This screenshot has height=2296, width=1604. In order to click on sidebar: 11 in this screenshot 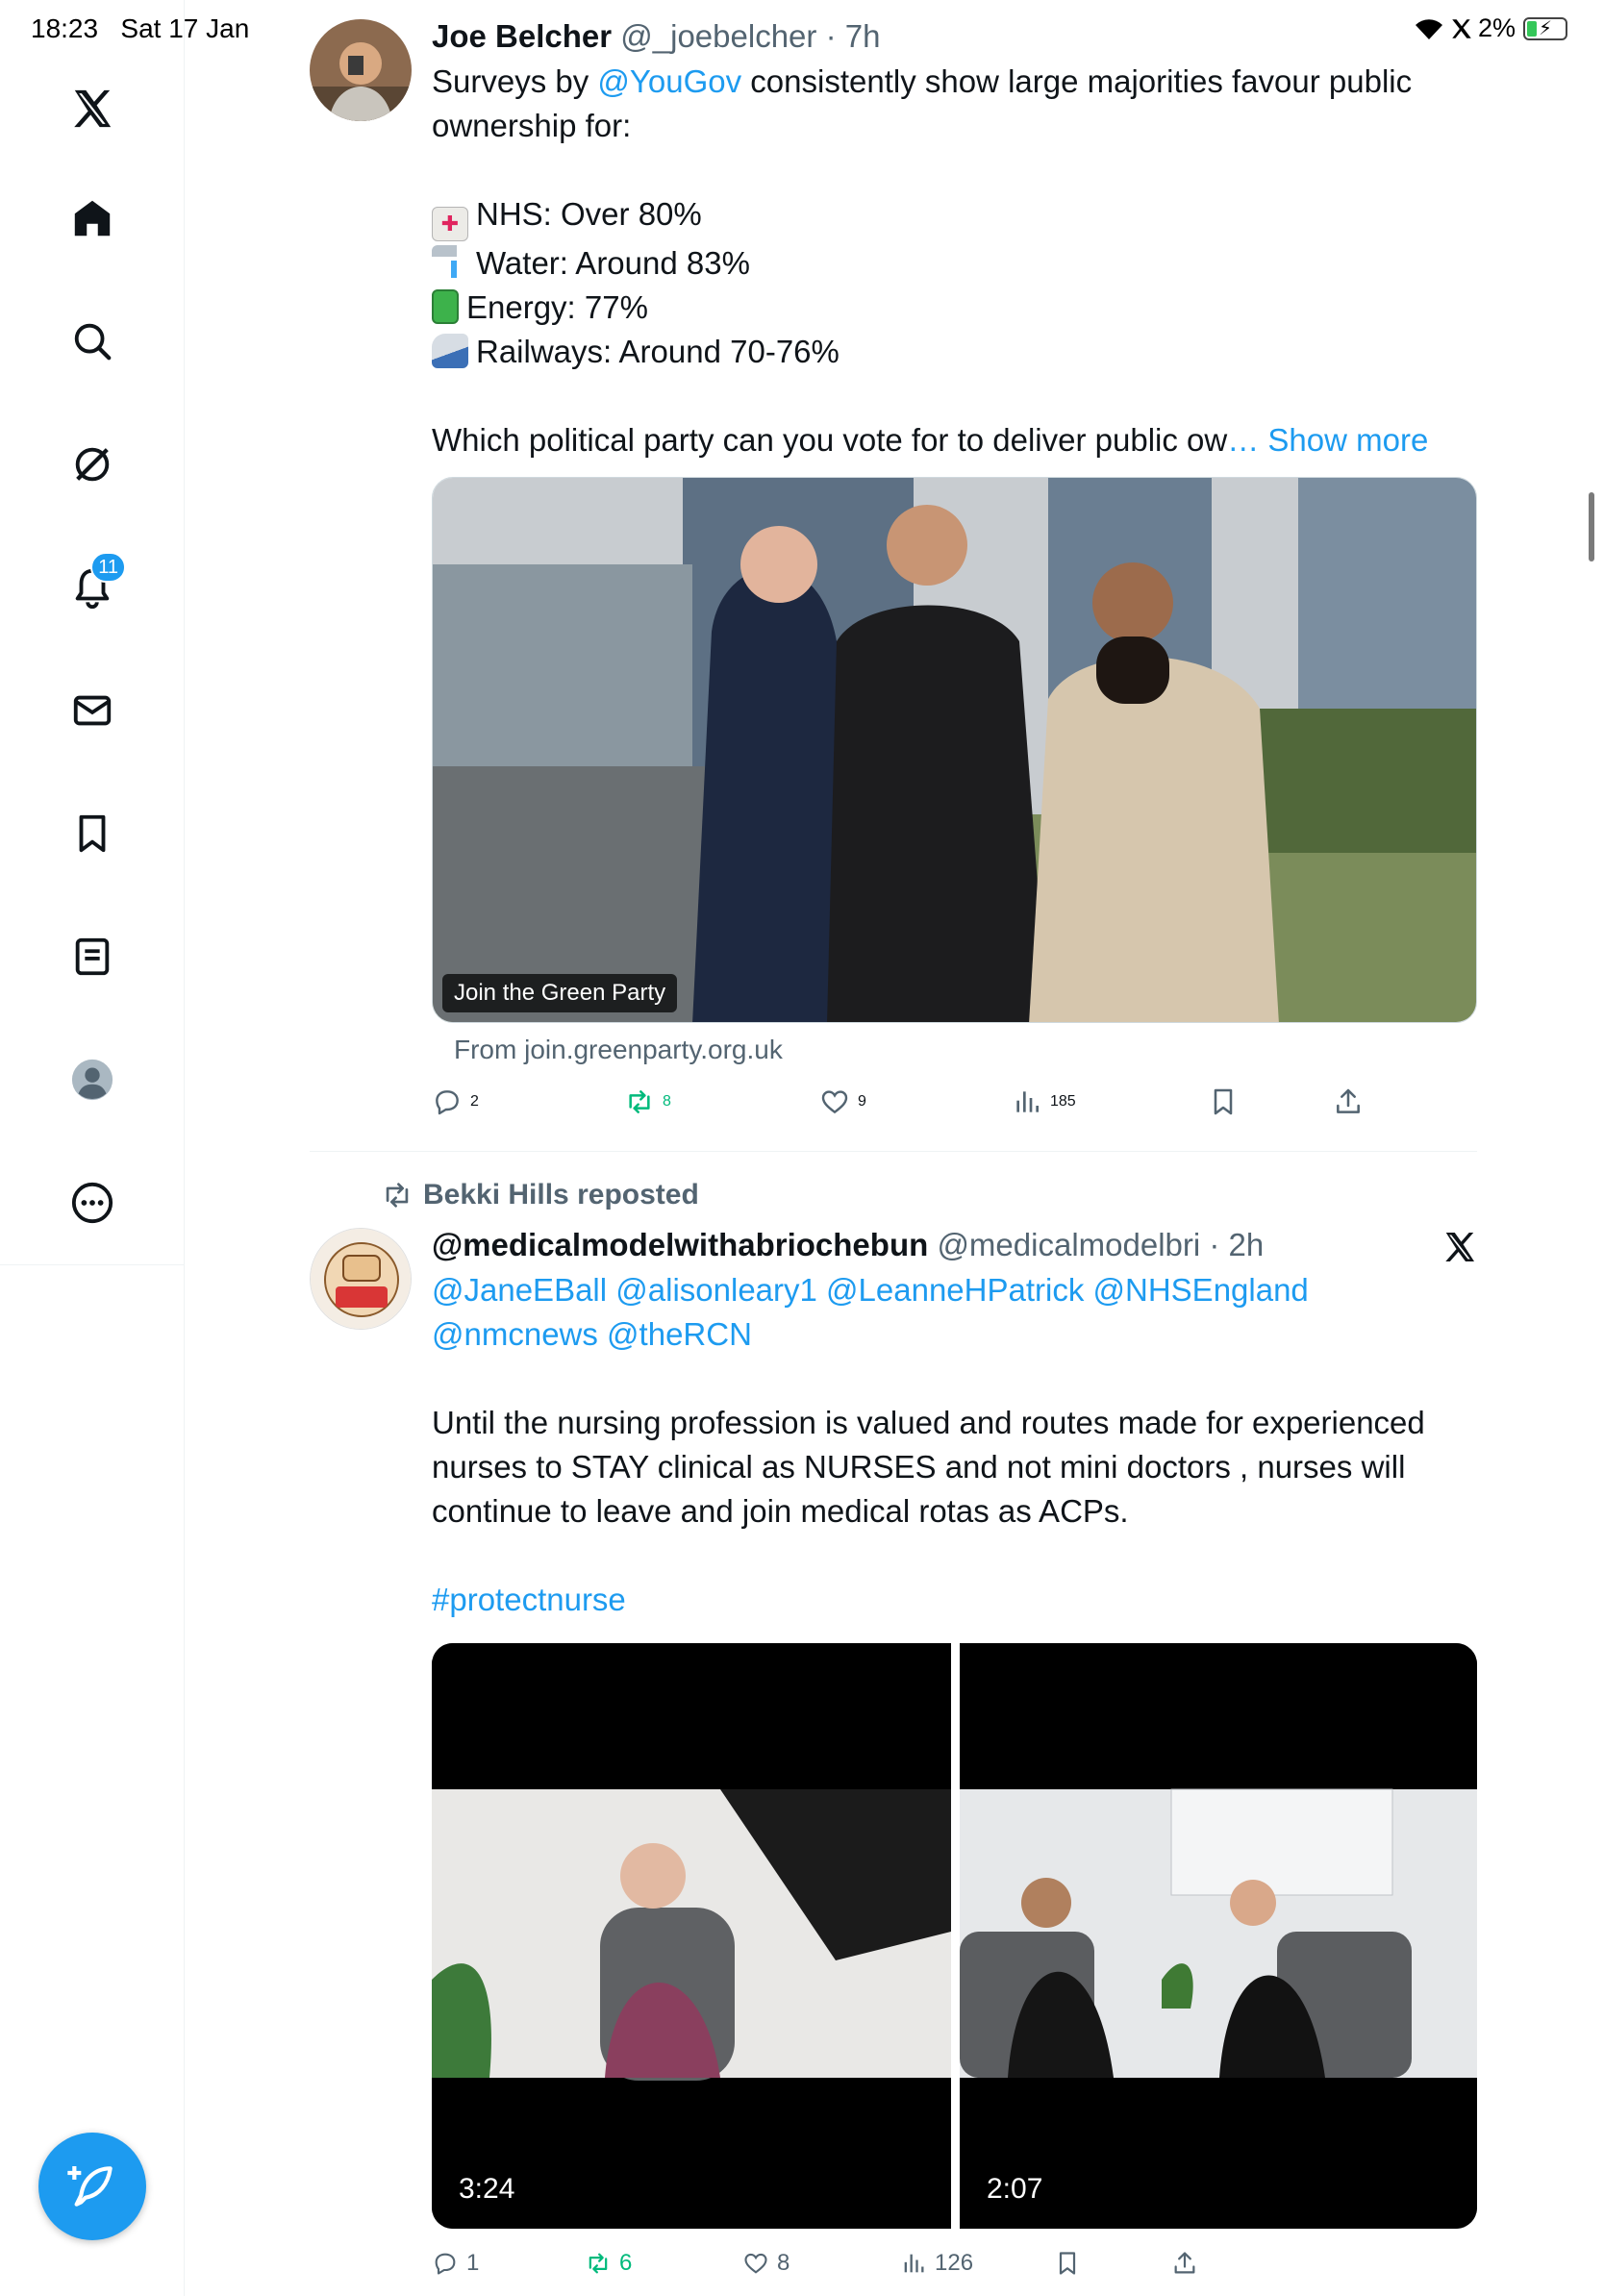, I will do `click(92, 1148)`.